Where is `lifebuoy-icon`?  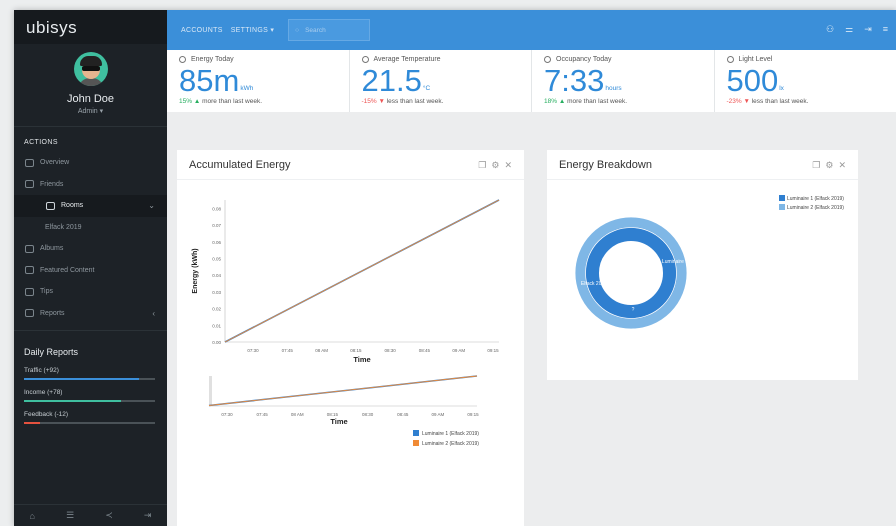 lifebuoy-icon is located at coordinates (29, 291).